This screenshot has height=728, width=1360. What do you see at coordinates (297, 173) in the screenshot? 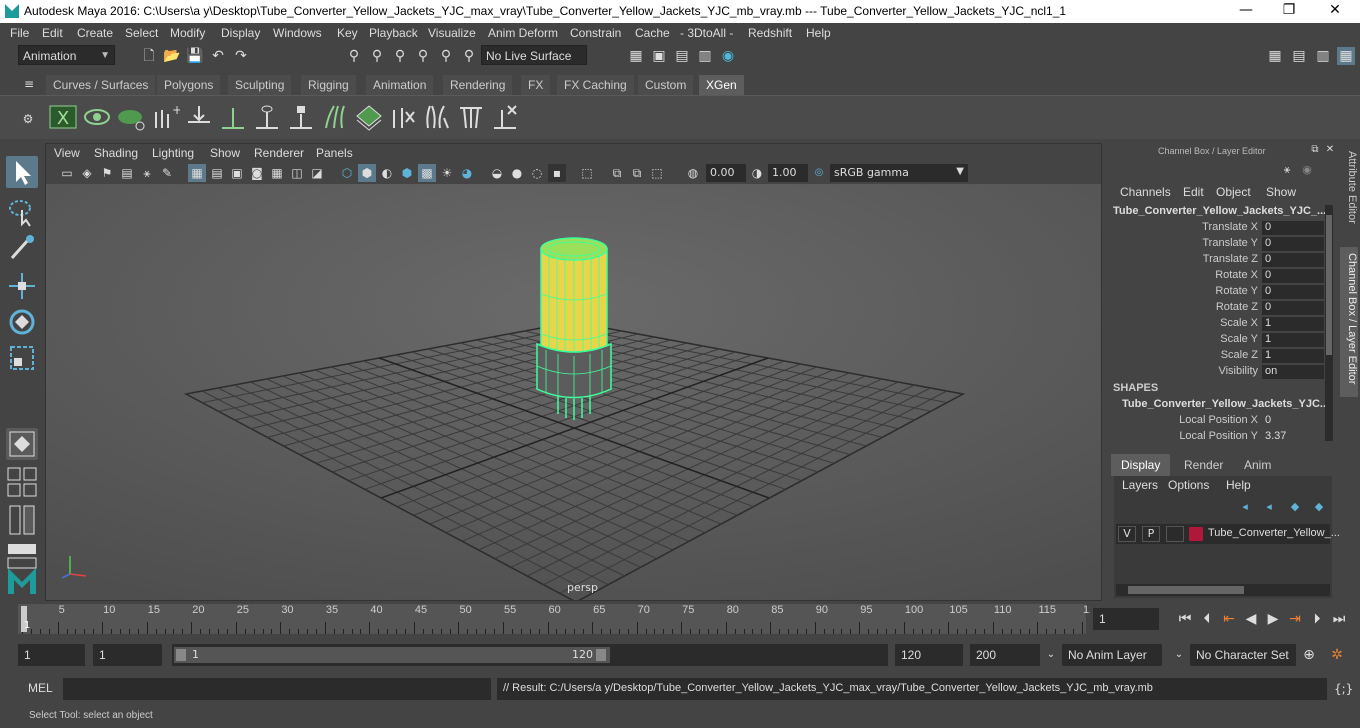
I see `safe-action-icon: ◫` at bounding box center [297, 173].